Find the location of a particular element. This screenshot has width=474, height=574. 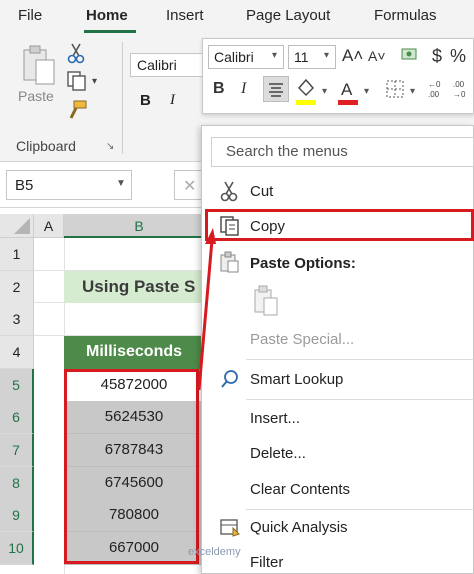

annotation-arrow is located at coordinates (206, 309).